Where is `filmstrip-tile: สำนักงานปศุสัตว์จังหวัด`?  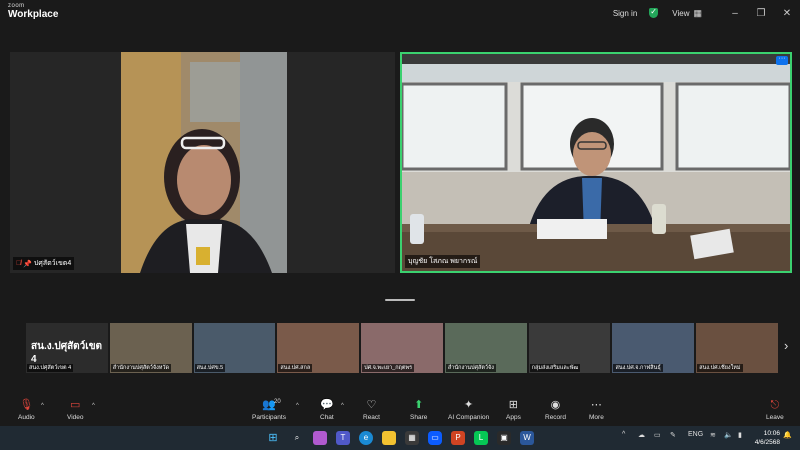
filmstrip-tile: สำนักงานปศุสัตว์จังหวัด is located at coordinates (150, 348).